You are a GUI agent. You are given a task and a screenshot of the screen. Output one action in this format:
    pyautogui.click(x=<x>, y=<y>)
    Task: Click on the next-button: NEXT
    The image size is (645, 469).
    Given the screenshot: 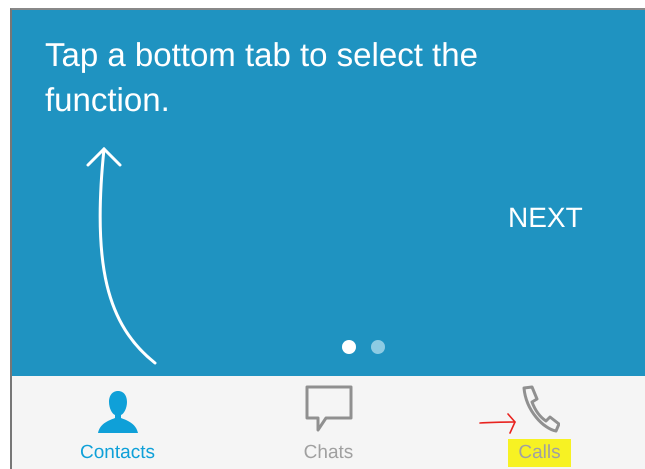 What is the action you would take?
    pyautogui.click(x=545, y=218)
    